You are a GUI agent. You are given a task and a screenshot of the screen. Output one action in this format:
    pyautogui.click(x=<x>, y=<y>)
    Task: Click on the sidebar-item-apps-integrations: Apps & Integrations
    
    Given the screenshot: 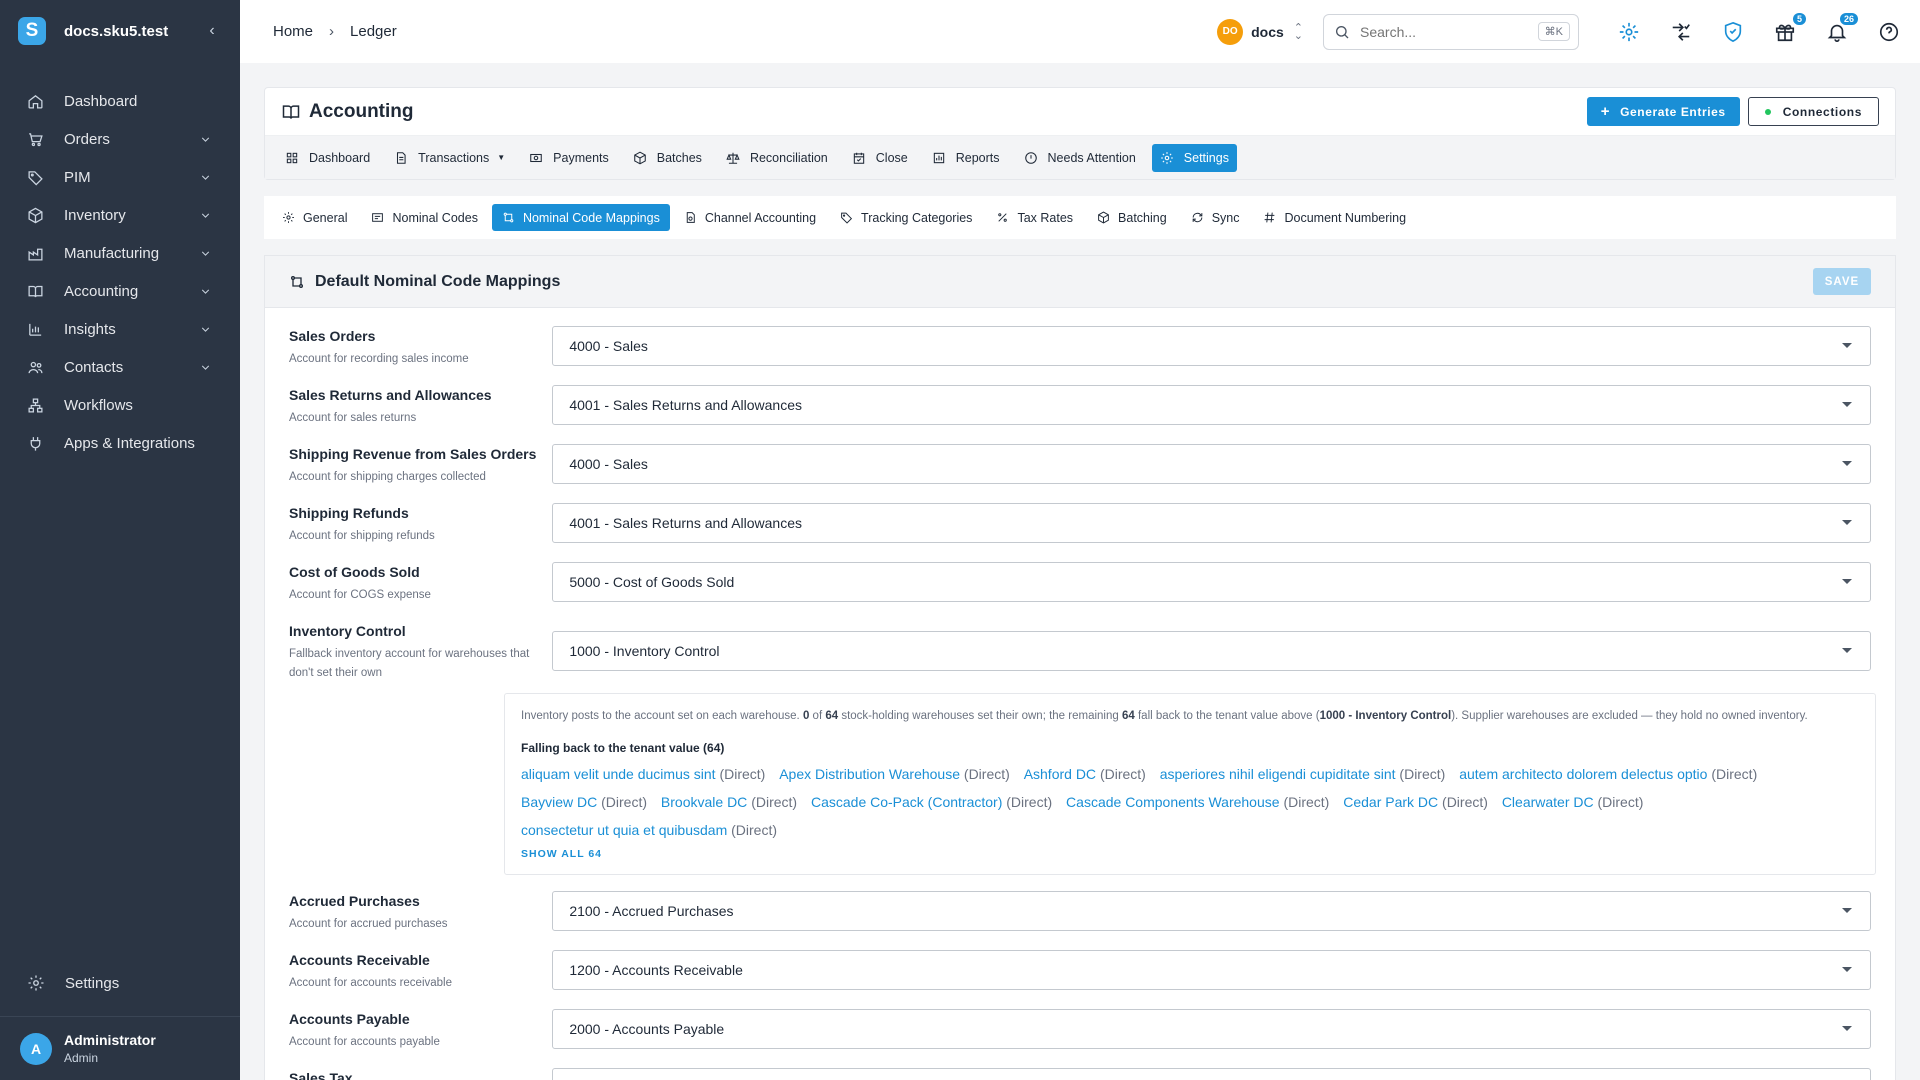 What is the action you would take?
    pyautogui.click(x=120, y=443)
    